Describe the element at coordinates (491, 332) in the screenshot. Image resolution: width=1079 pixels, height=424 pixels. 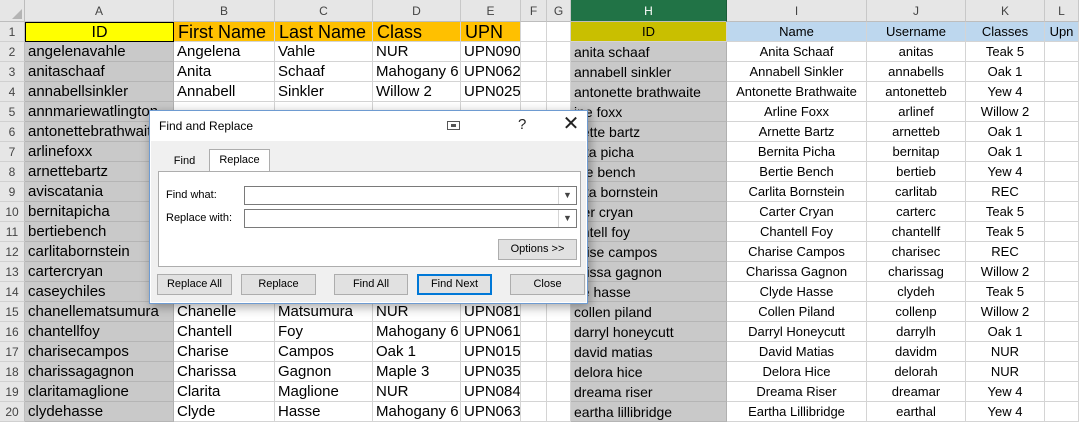
I see `table-cell: UPN061` at that location.